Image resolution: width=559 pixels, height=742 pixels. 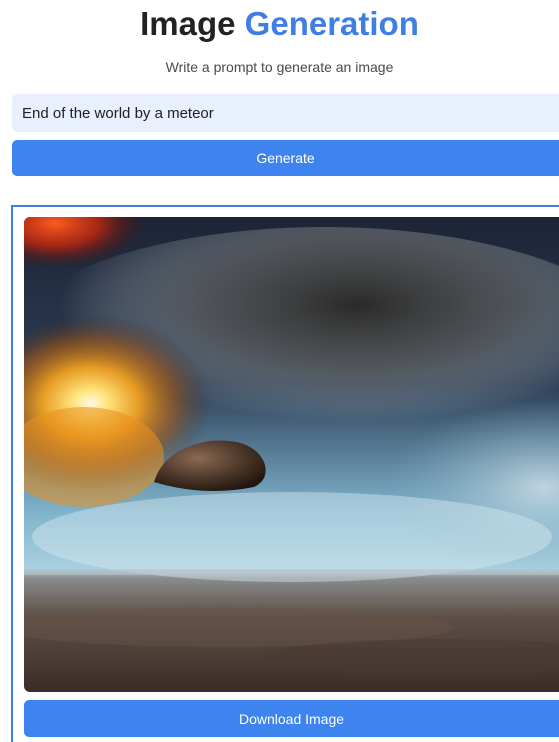 What do you see at coordinates (291, 718) in the screenshot?
I see `download-image-button: Download Image` at bounding box center [291, 718].